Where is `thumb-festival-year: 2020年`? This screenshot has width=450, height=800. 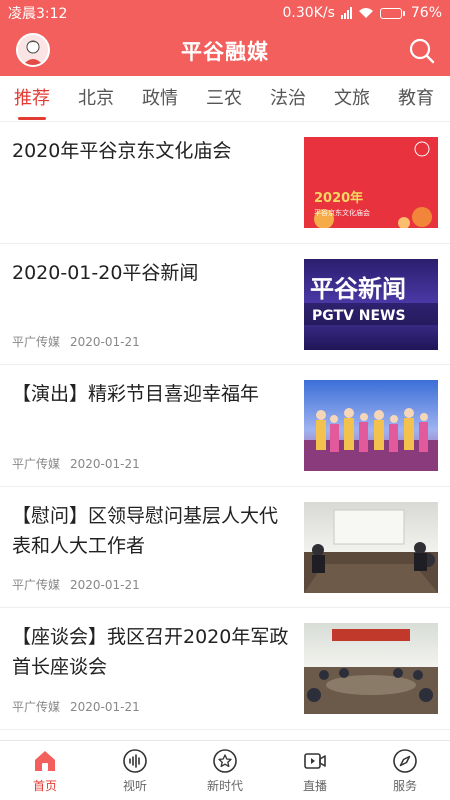
thumb-festival-year: 2020年 is located at coordinates (338, 198).